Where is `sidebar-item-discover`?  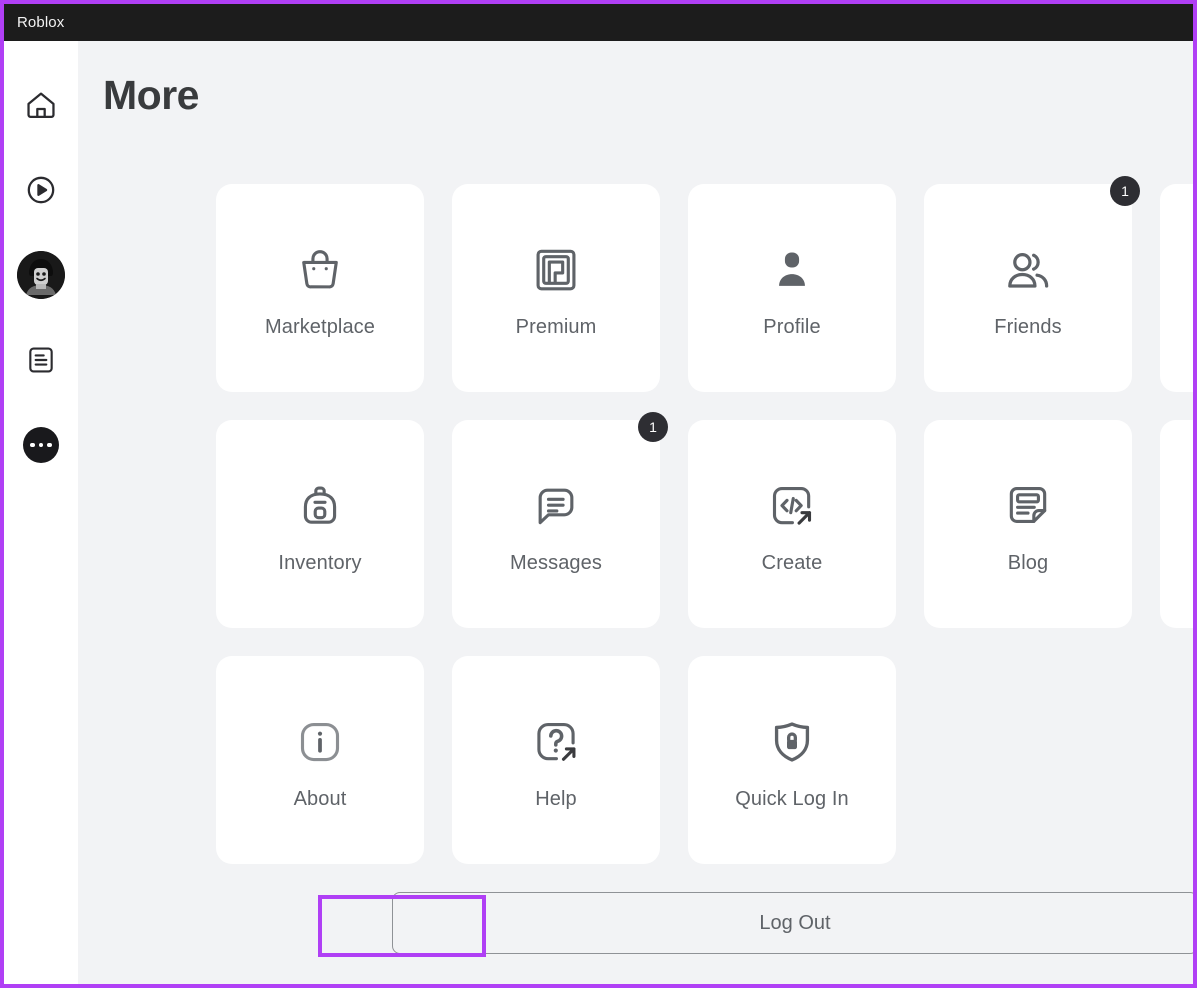
sidebar-item-discover is located at coordinates (41, 190).